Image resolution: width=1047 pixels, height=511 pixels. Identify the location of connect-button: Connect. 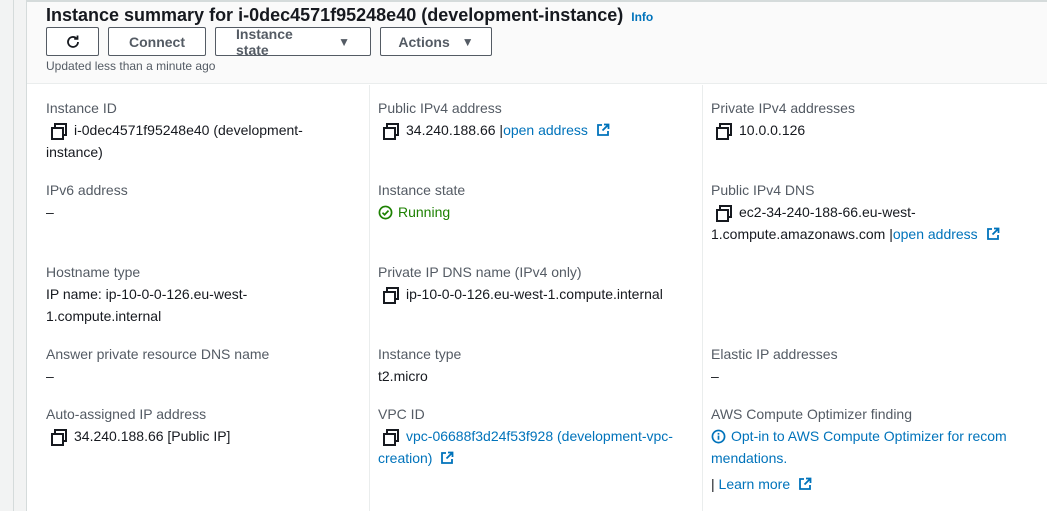
(157, 41).